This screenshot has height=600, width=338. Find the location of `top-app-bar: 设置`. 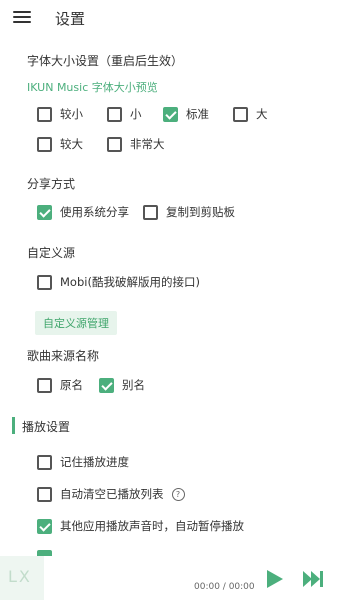

top-app-bar: 设置 is located at coordinates (169, 18).